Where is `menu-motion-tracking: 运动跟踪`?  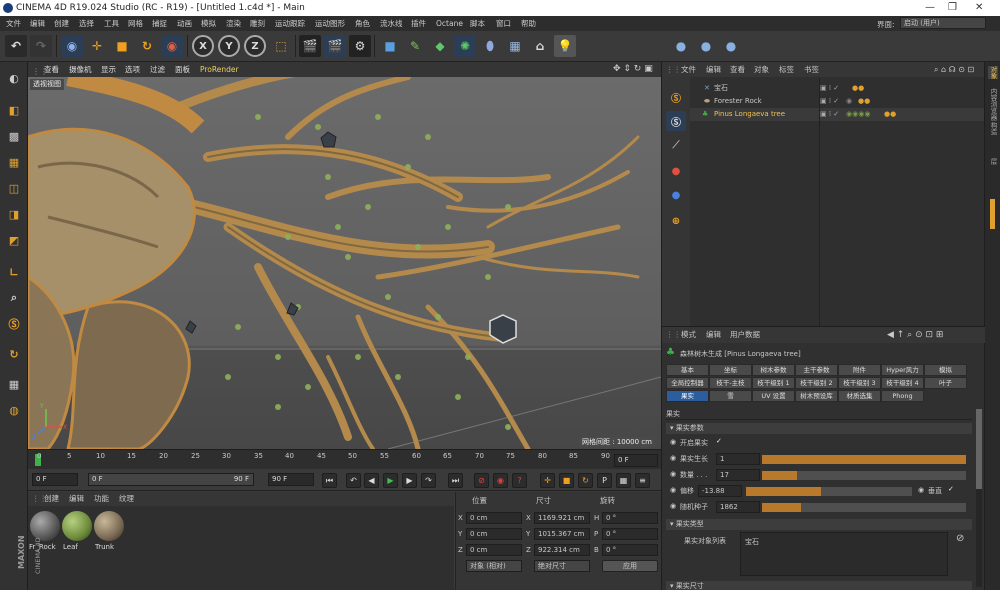
menu-motion-tracking: 运动跟踪 is located at coordinates (290, 23).